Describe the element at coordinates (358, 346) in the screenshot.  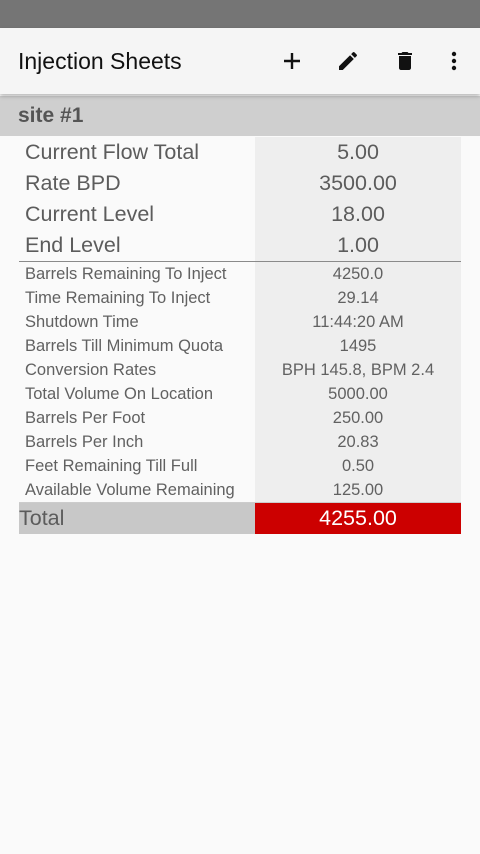
I see `row-value: 1495` at that location.